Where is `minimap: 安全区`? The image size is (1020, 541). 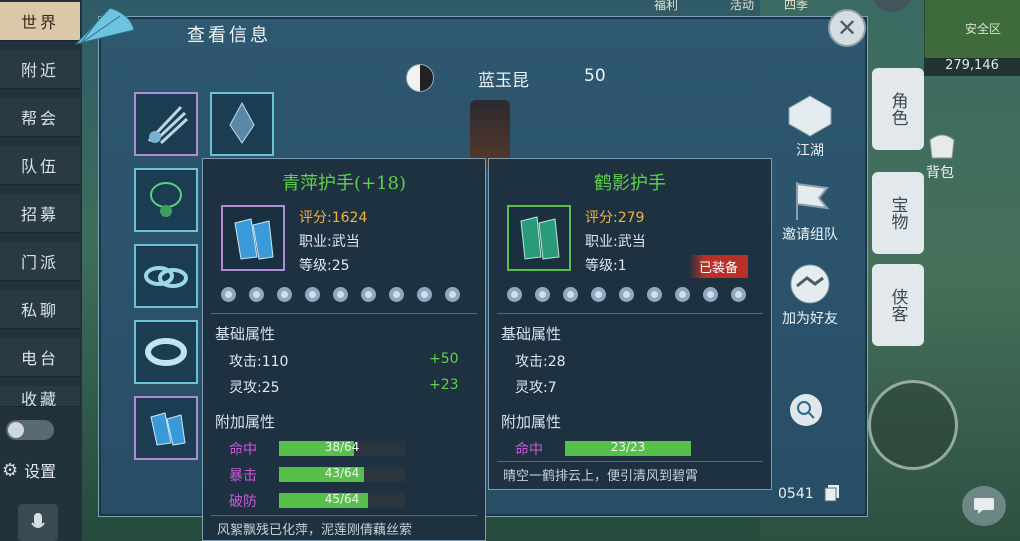
minimap: 安全区 is located at coordinates (972, 30).